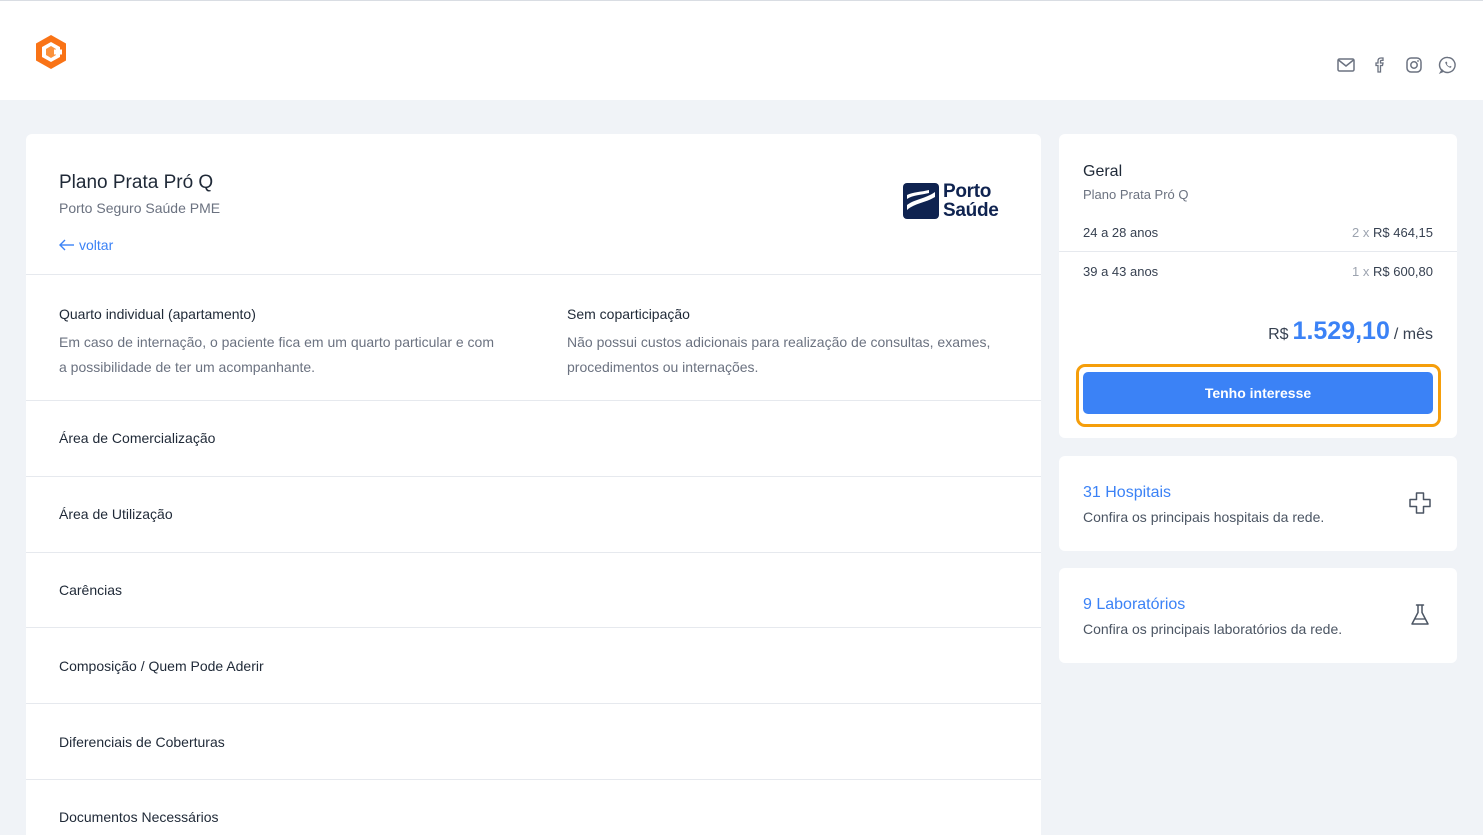 The width and height of the screenshot is (1483, 835). What do you see at coordinates (1420, 614) in the screenshot?
I see `flask-icon` at bounding box center [1420, 614].